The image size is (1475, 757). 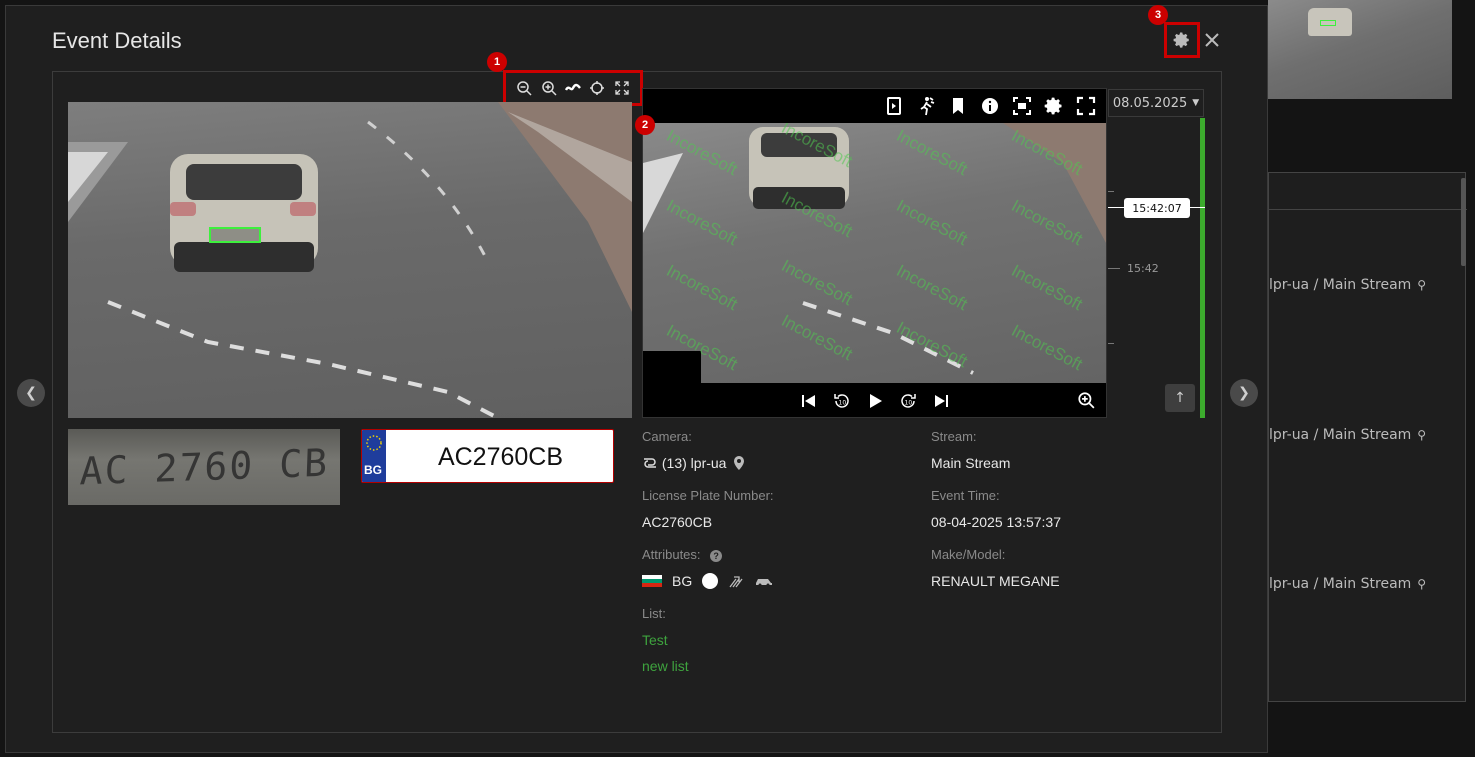 What do you see at coordinates (1328, 23) in the screenshot?
I see `plate-box` at bounding box center [1328, 23].